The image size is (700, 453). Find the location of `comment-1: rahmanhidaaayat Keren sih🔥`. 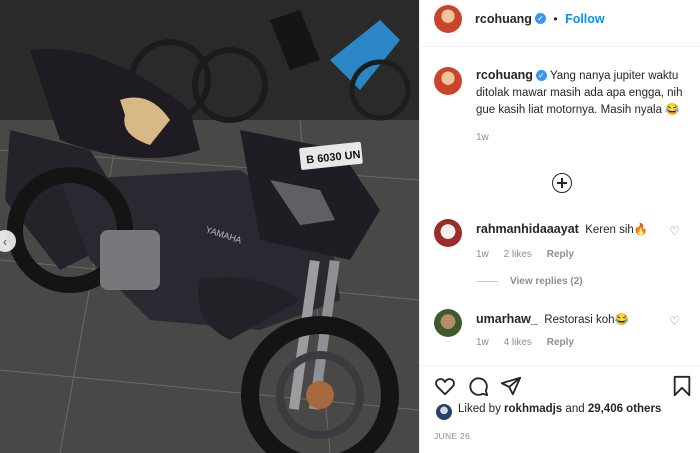

comment-1: rahmanhidaaayat Keren sih🔥 is located at coordinates (562, 229).